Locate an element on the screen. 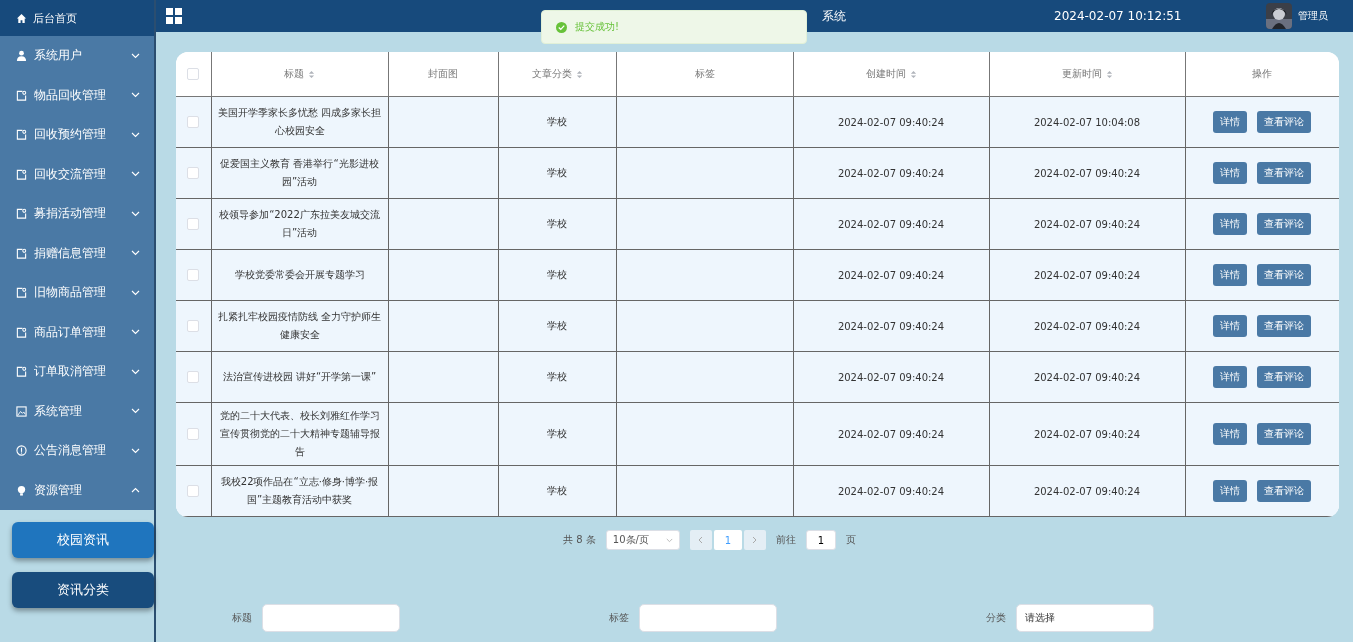  sidebar-item: 公告消息管理 is located at coordinates (77, 451).